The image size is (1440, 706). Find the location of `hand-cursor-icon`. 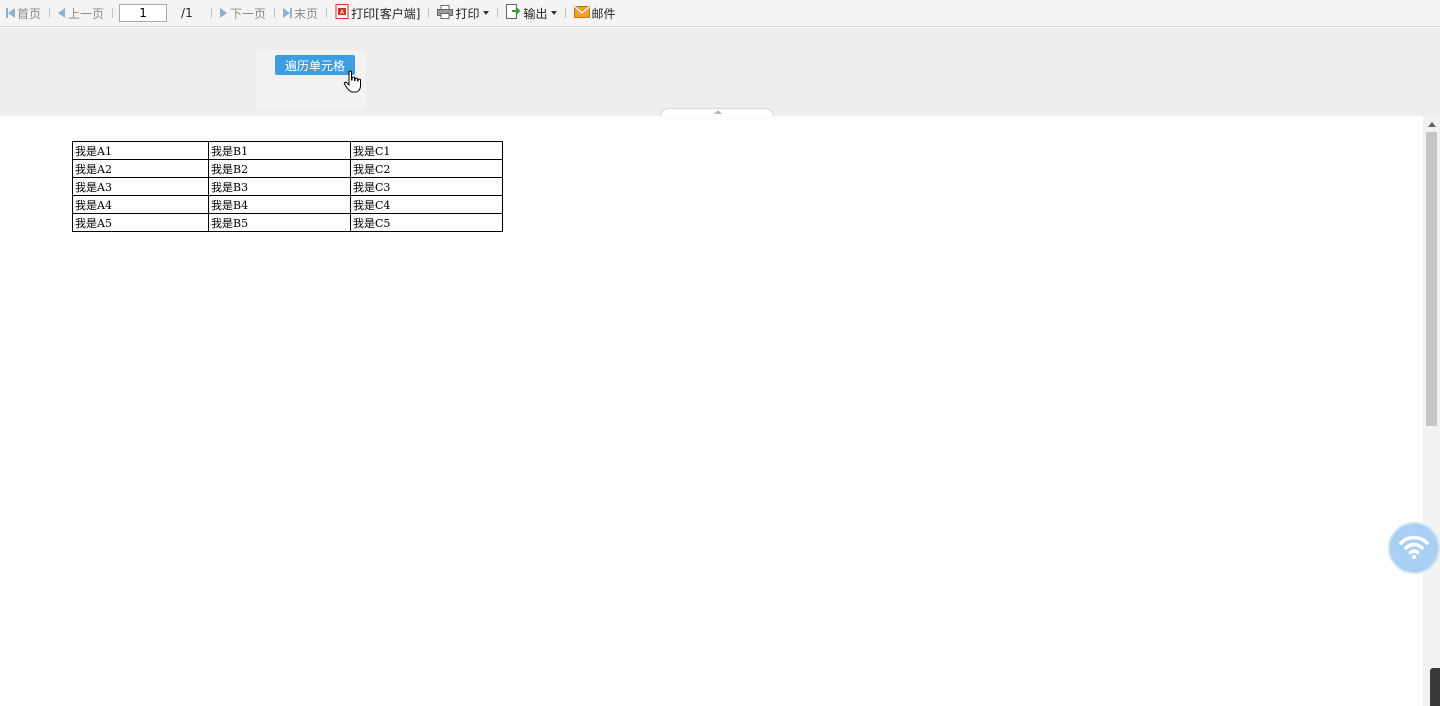

hand-cursor-icon is located at coordinates (354, 82).